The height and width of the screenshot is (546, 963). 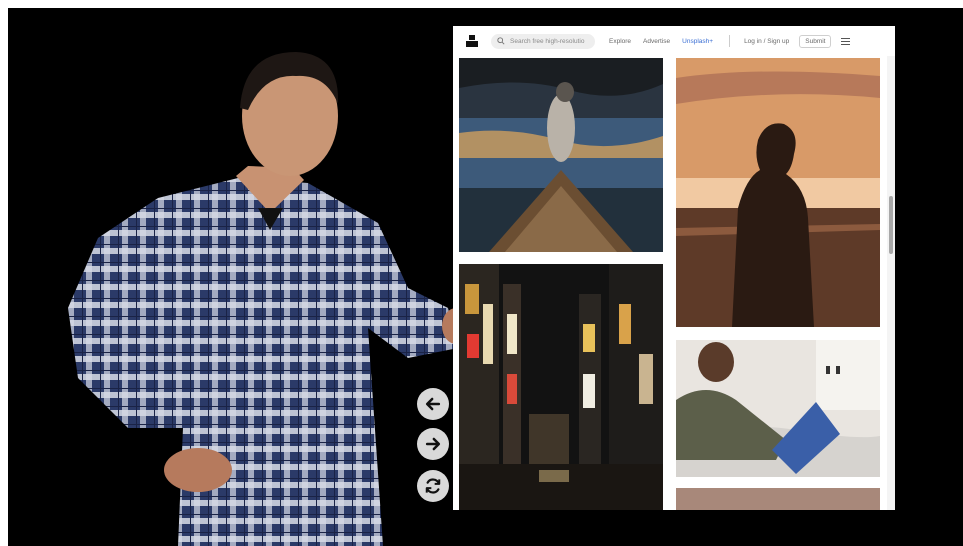 I want to click on scrollbar-thumb, so click(x=891, y=225).